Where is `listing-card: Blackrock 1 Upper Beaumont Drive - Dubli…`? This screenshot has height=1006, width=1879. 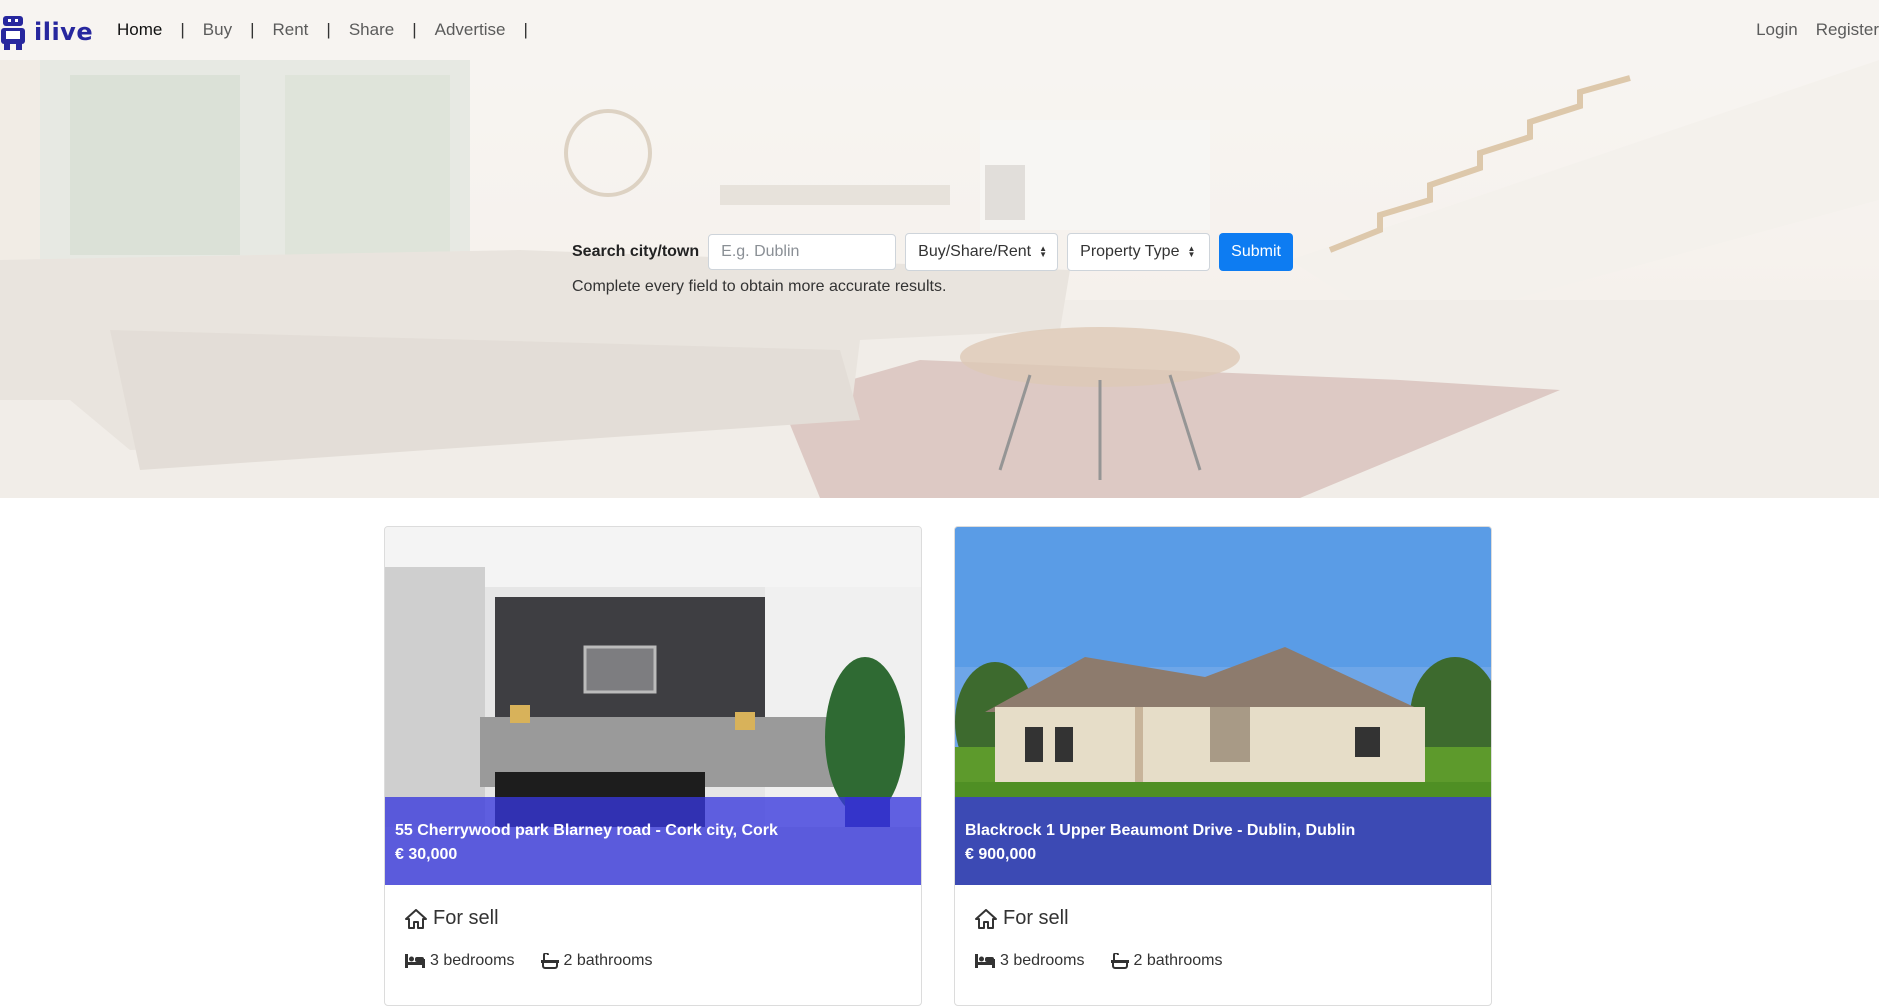
listing-card: Blackrock 1 Upper Beaumont Drive - Dubli… is located at coordinates (1223, 766).